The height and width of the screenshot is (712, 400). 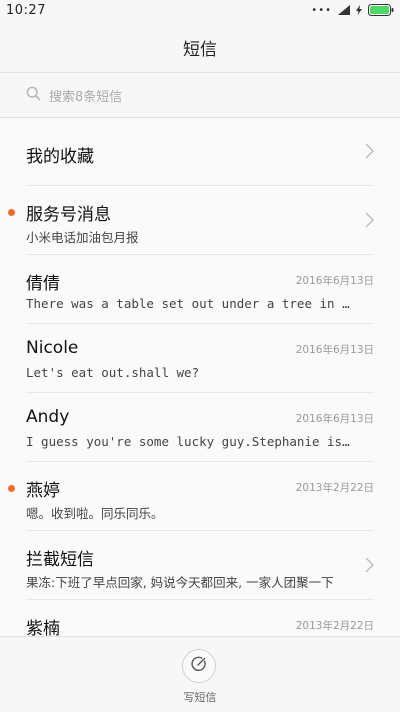 I want to click on conversation-title: 服务号消息, so click(x=68, y=215).